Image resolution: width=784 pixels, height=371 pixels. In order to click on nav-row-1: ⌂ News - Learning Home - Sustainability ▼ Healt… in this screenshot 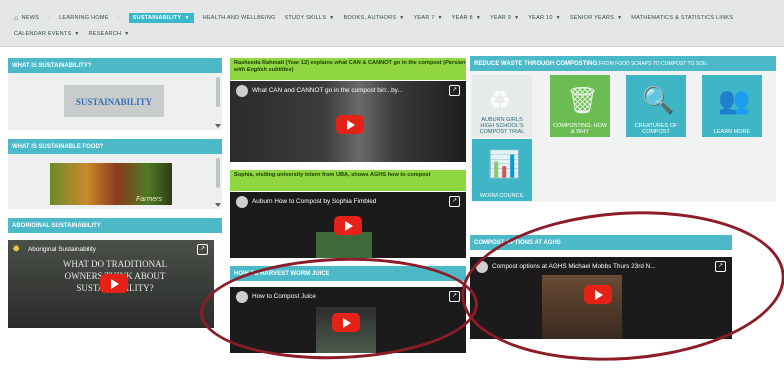, I will do `click(373, 18)`.